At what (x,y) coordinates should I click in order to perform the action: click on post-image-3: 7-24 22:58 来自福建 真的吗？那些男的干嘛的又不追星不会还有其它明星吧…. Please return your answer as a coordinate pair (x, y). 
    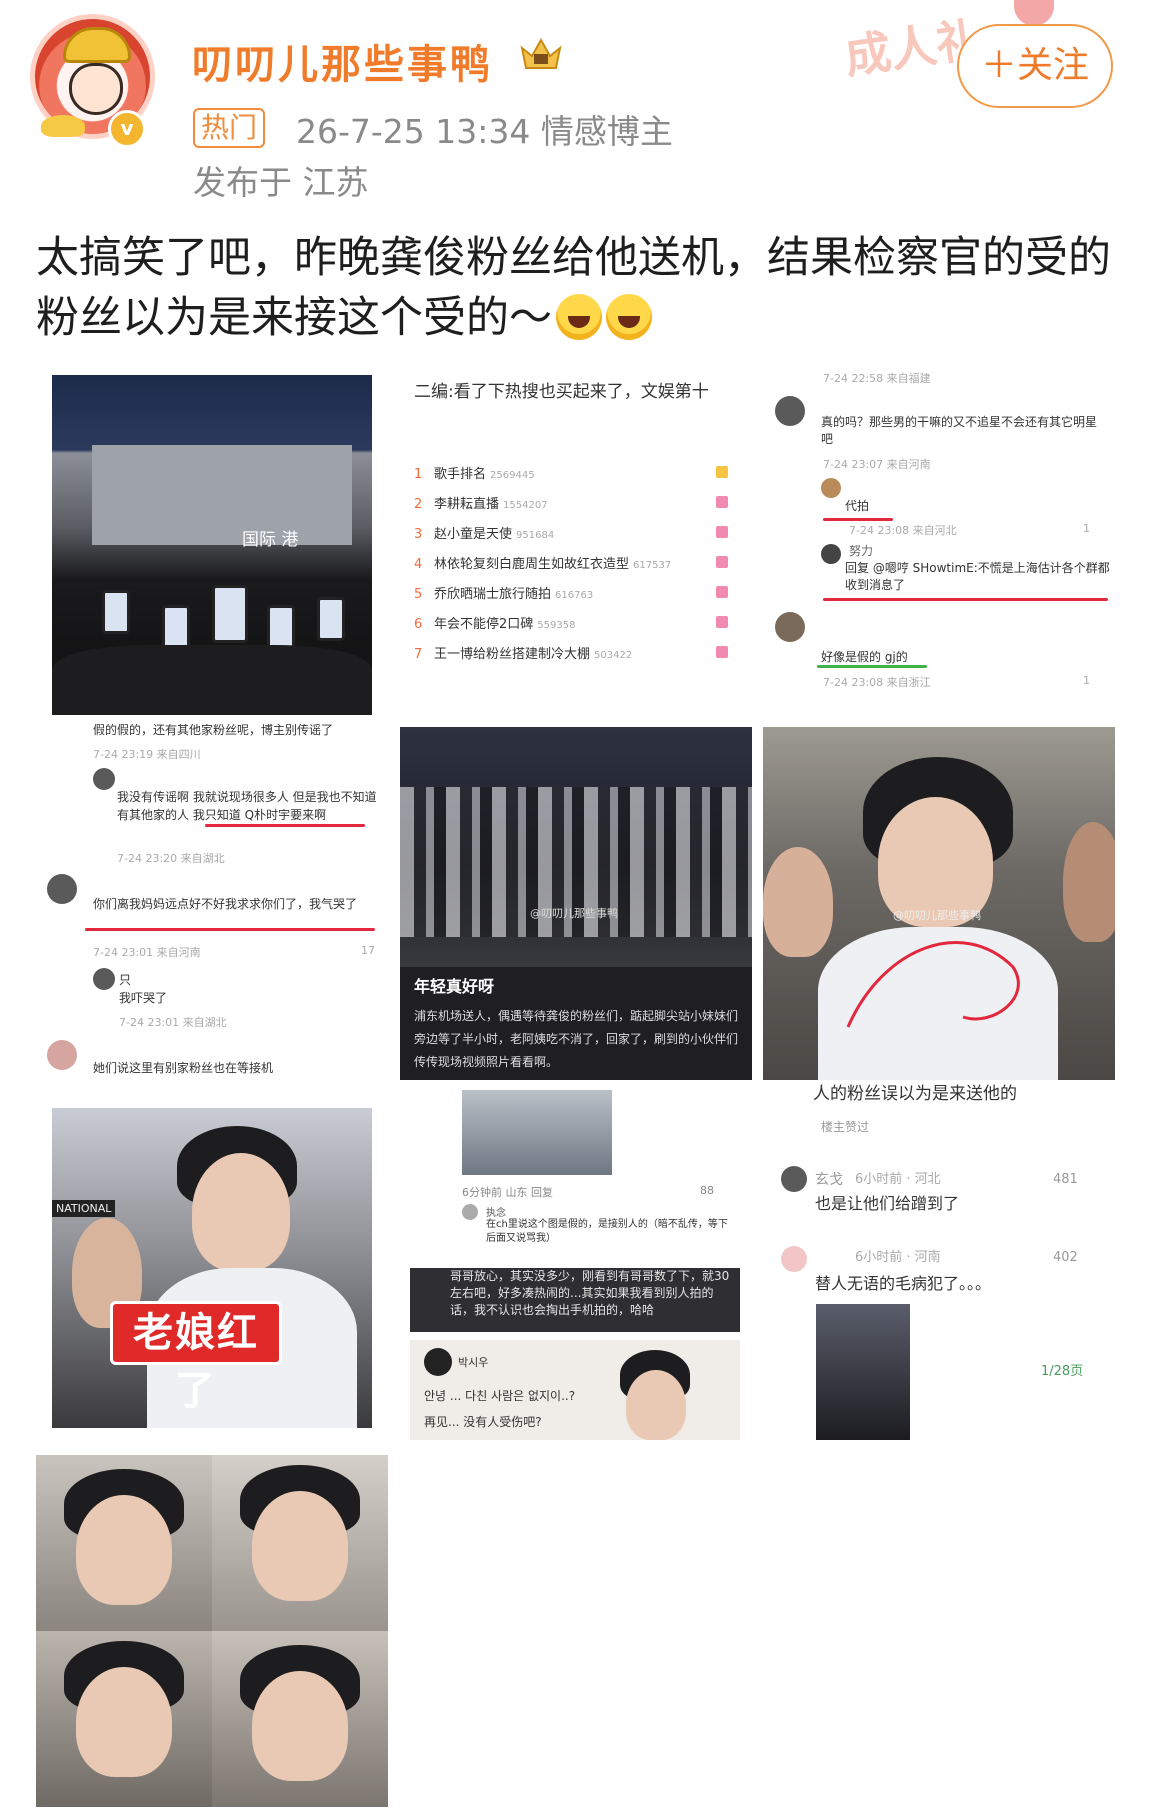
    Looking at the image, I should click on (939, 538).